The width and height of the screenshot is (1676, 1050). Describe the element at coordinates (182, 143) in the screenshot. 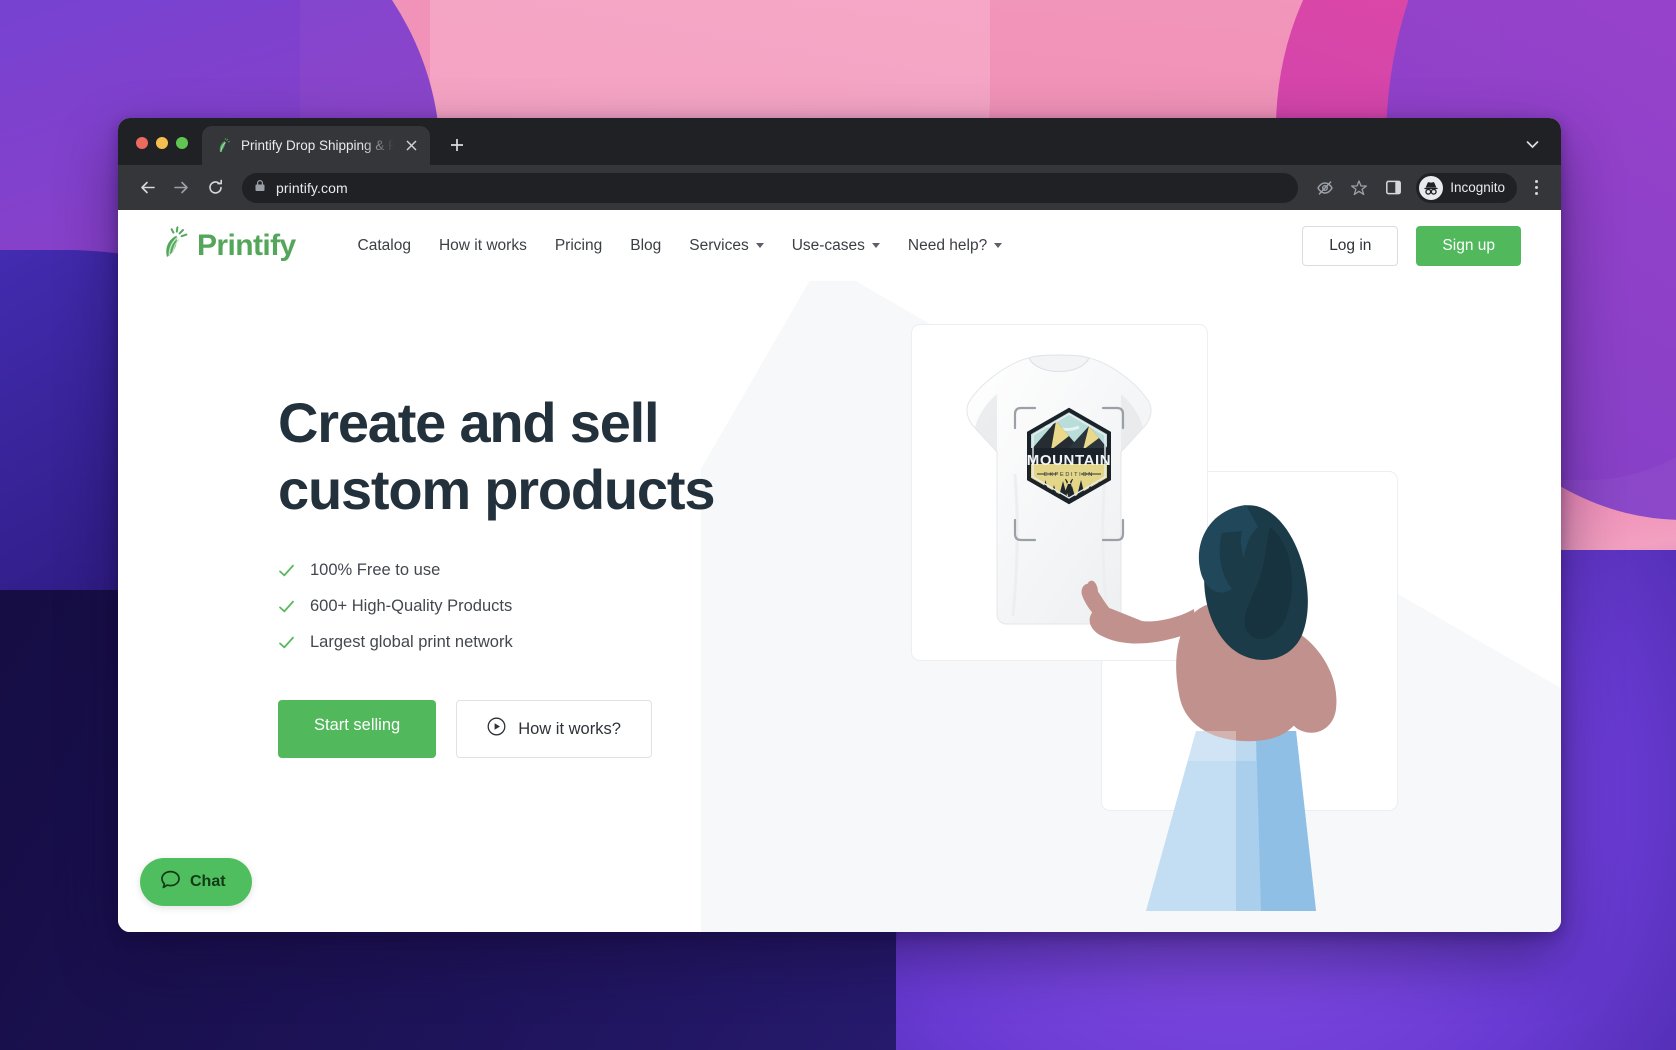

I see `maximize-window-button` at that location.